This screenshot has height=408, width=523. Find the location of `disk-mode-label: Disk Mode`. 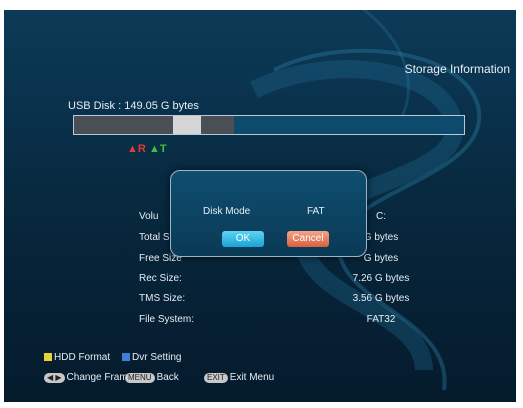

disk-mode-label: Disk Mode is located at coordinates (227, 211).